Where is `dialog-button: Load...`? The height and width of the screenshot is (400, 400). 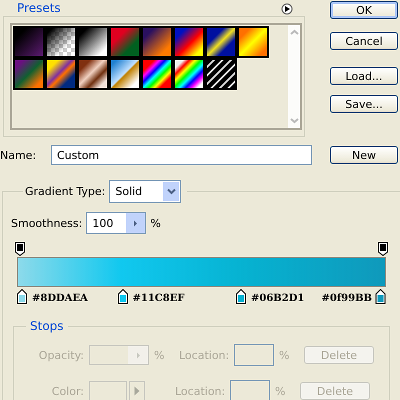 dialog-button: Load... is located at coordinates (364, 76).